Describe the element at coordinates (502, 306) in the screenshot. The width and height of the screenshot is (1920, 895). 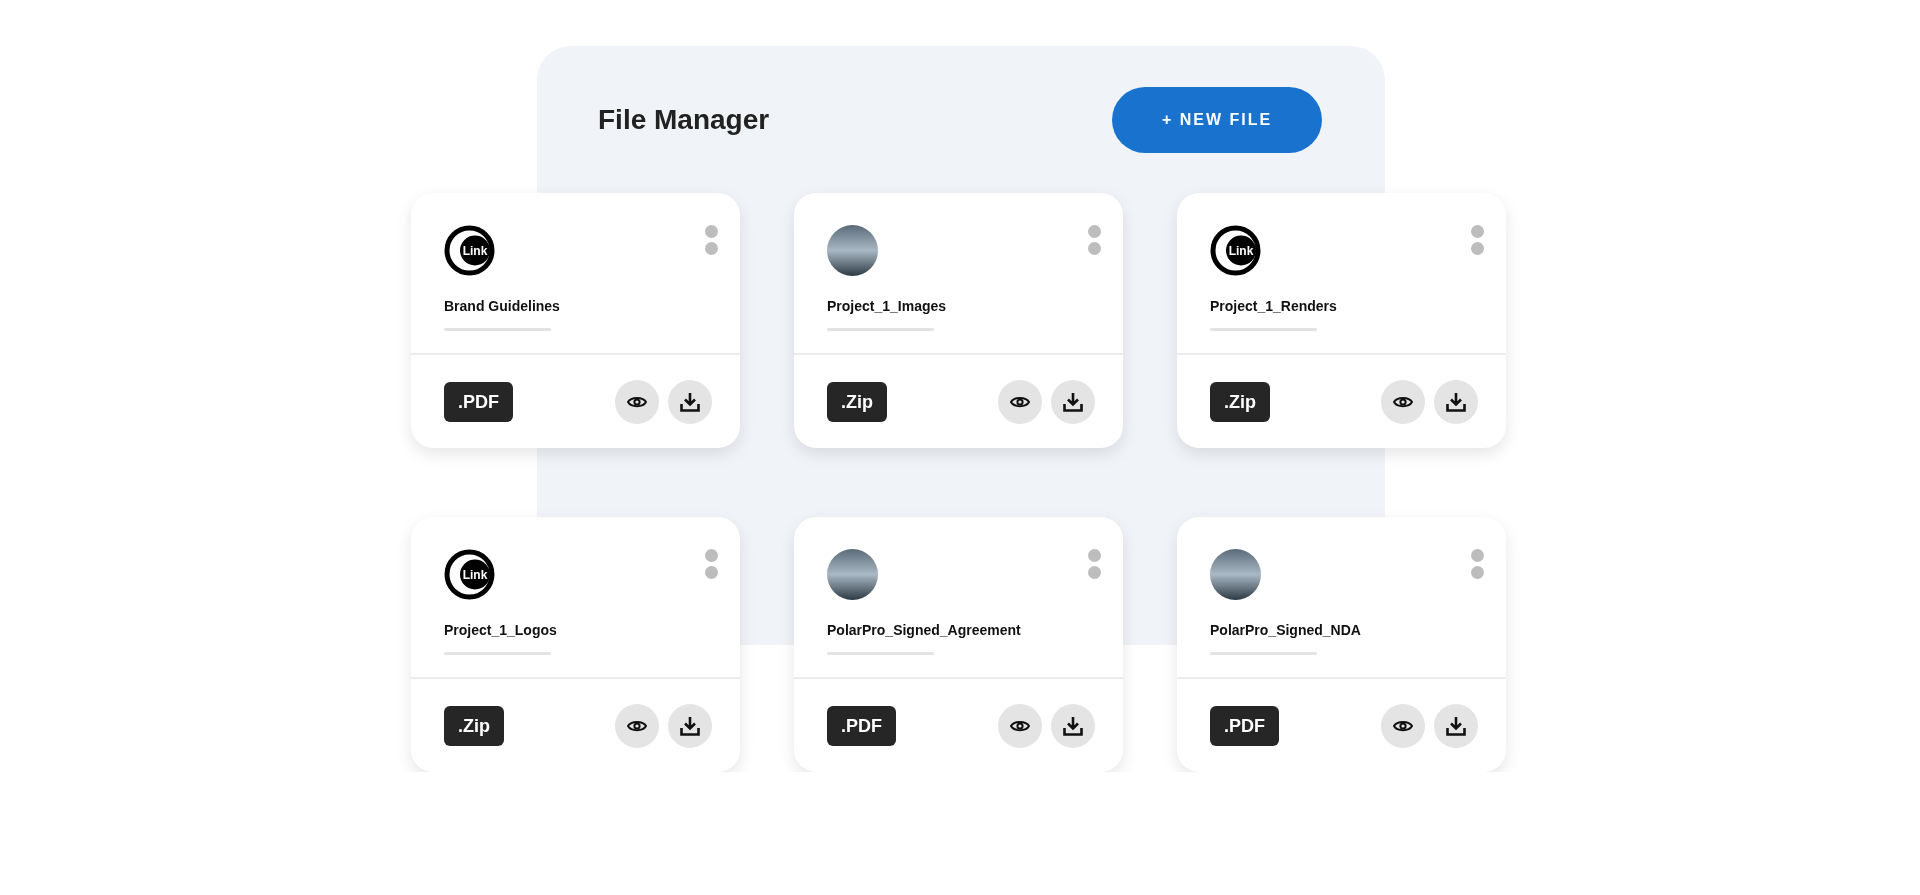
I see `file-name: Brand Guidelines` at that location.